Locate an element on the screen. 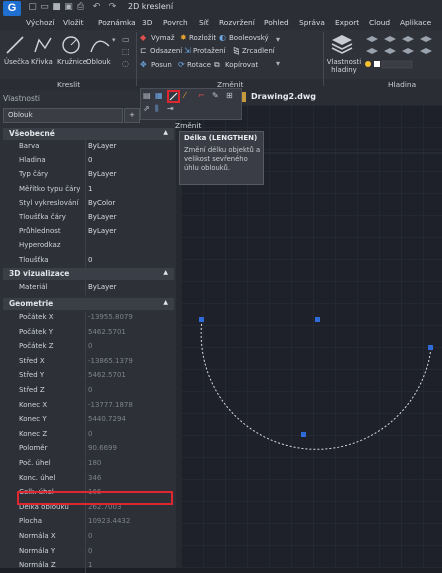 Image resolution: width=442 pixels, height=573 pixels. property-row: Hladina 0 is located at coordinates (88, 161).